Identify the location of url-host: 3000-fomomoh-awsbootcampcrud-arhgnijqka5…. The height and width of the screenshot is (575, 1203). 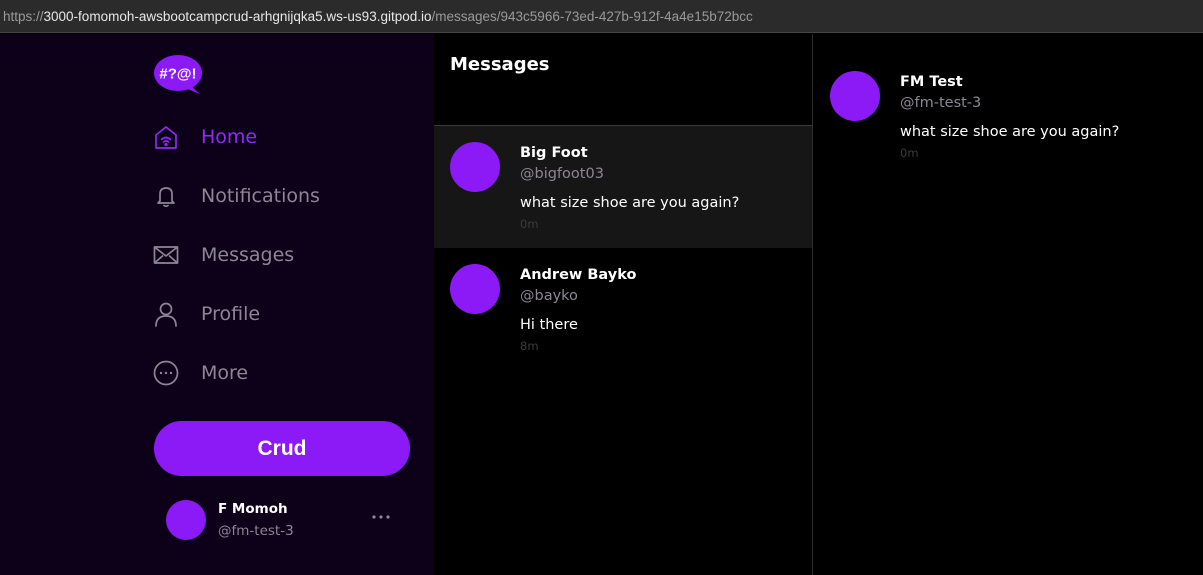
(237, 16).